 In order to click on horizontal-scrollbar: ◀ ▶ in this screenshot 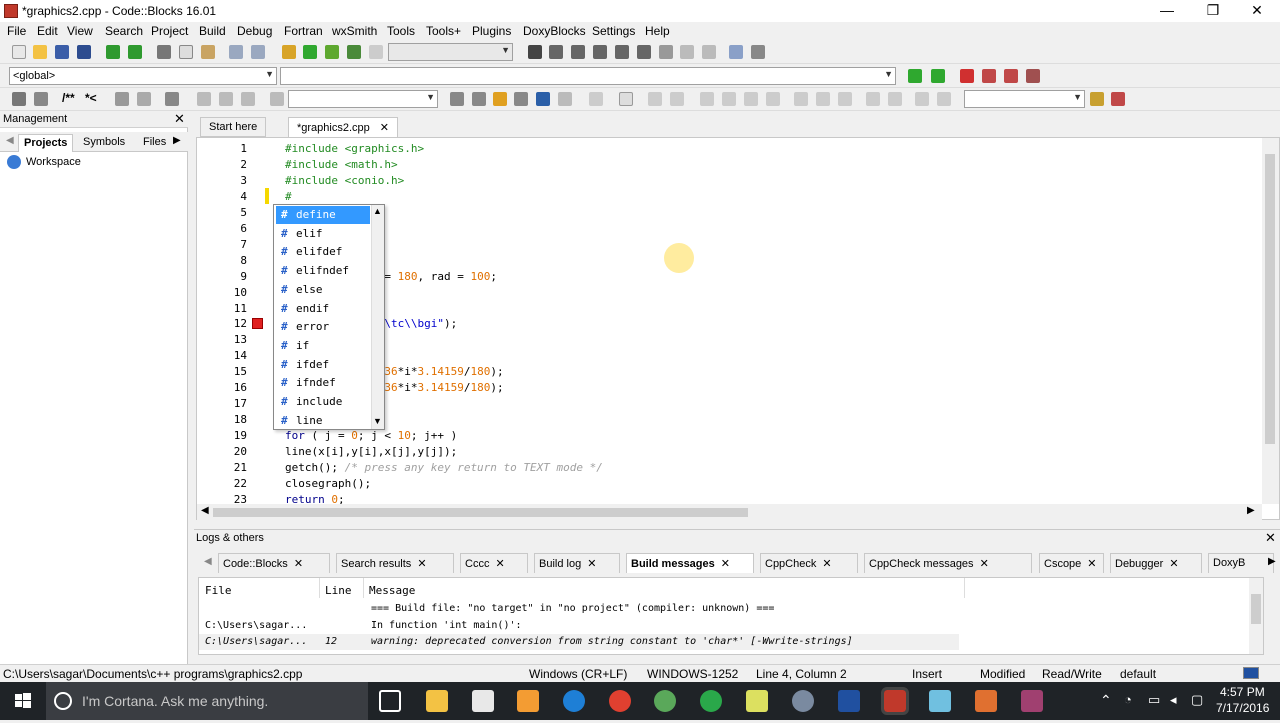, I will do `click(729, 512)`.